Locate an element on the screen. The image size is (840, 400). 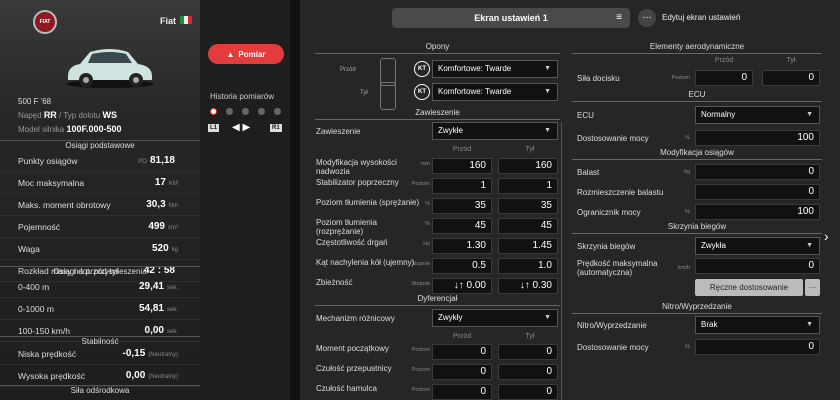
susp-rear-col: Tył is located at coordinates (530, 149).